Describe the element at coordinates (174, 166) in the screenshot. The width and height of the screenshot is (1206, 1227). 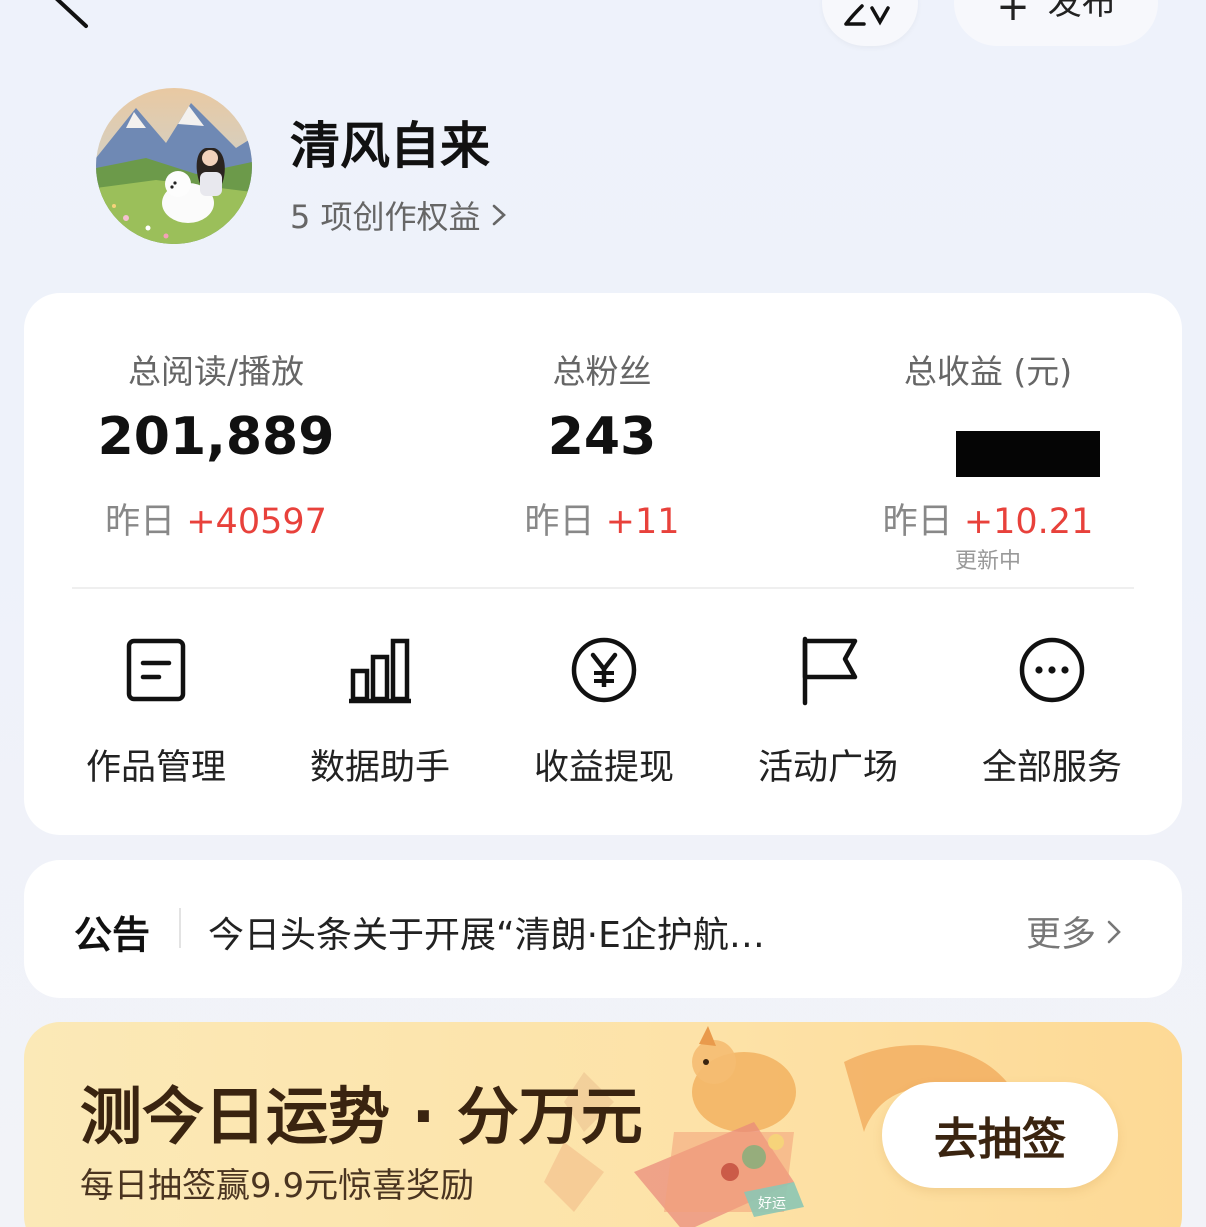
I see `avatar` at that location.